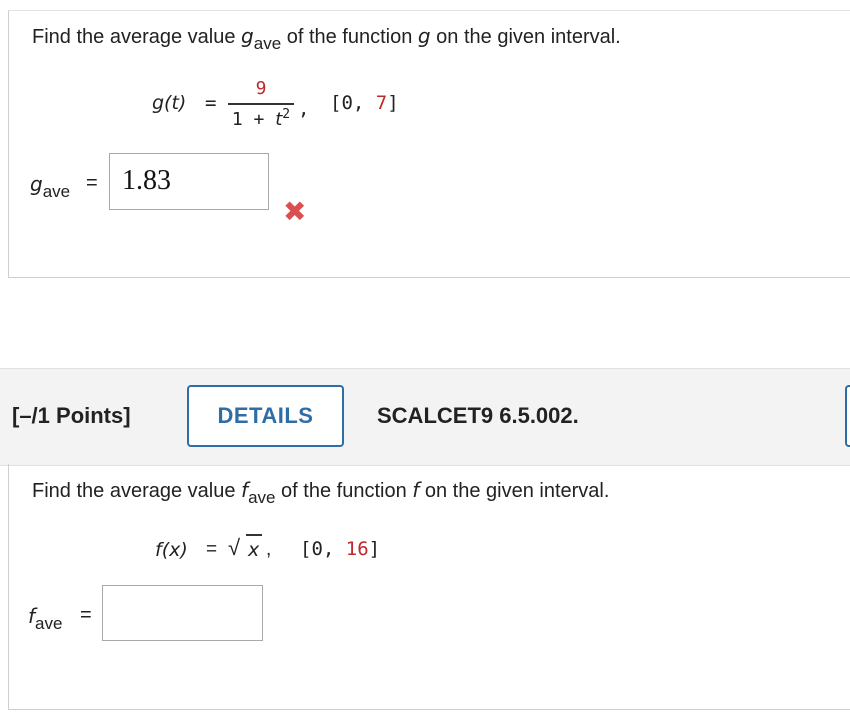  I want to click on answer-1-equals: =, so click(92, 183).